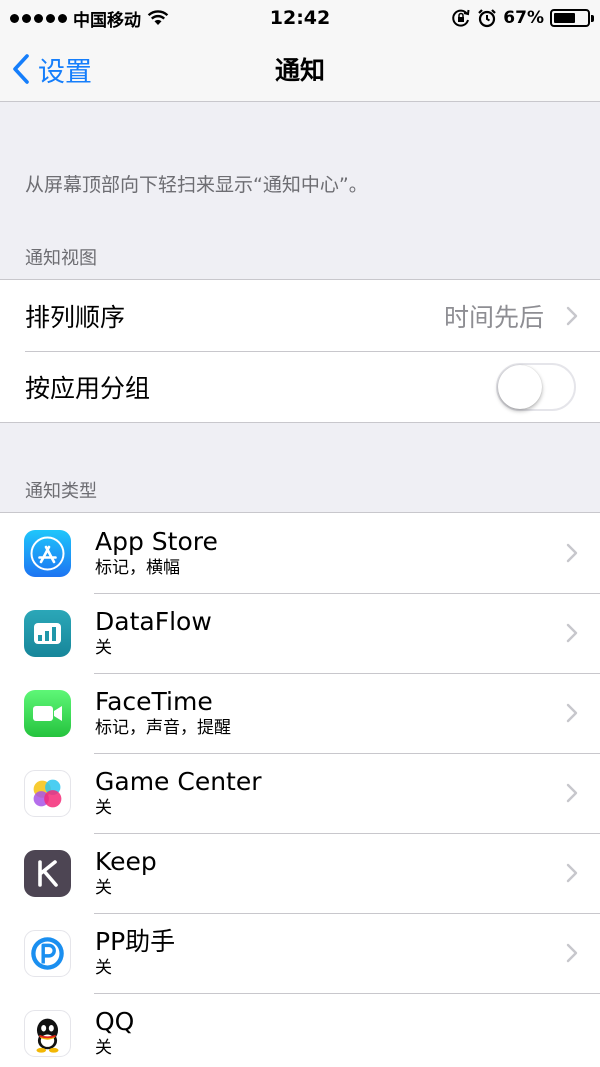  Describe the element at coordinates (300, 386) in the screenshot. I see `group-by-app-row: 按应用分组` at that location.